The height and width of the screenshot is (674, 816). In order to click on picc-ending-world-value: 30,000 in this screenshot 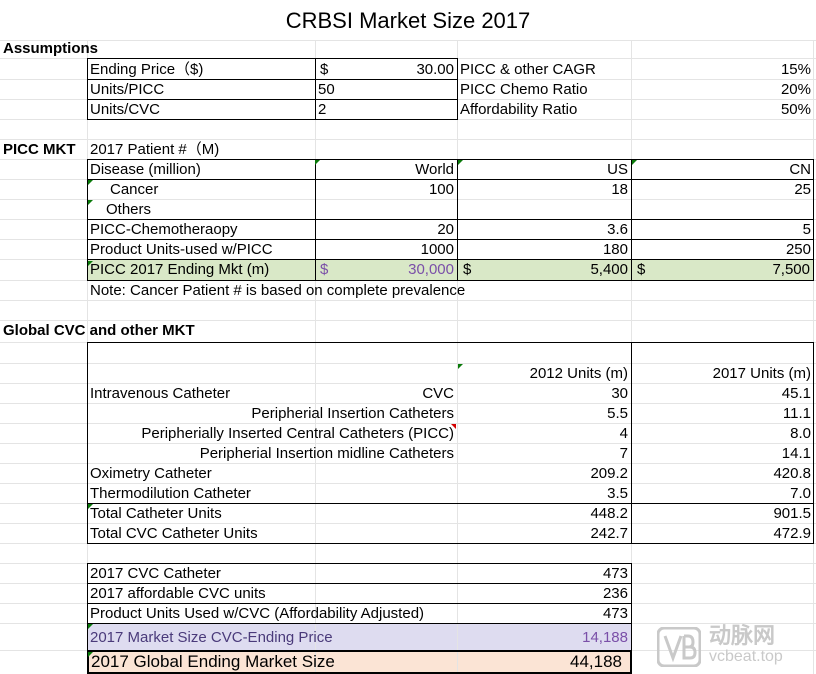, I will do `click(392, 270)`.